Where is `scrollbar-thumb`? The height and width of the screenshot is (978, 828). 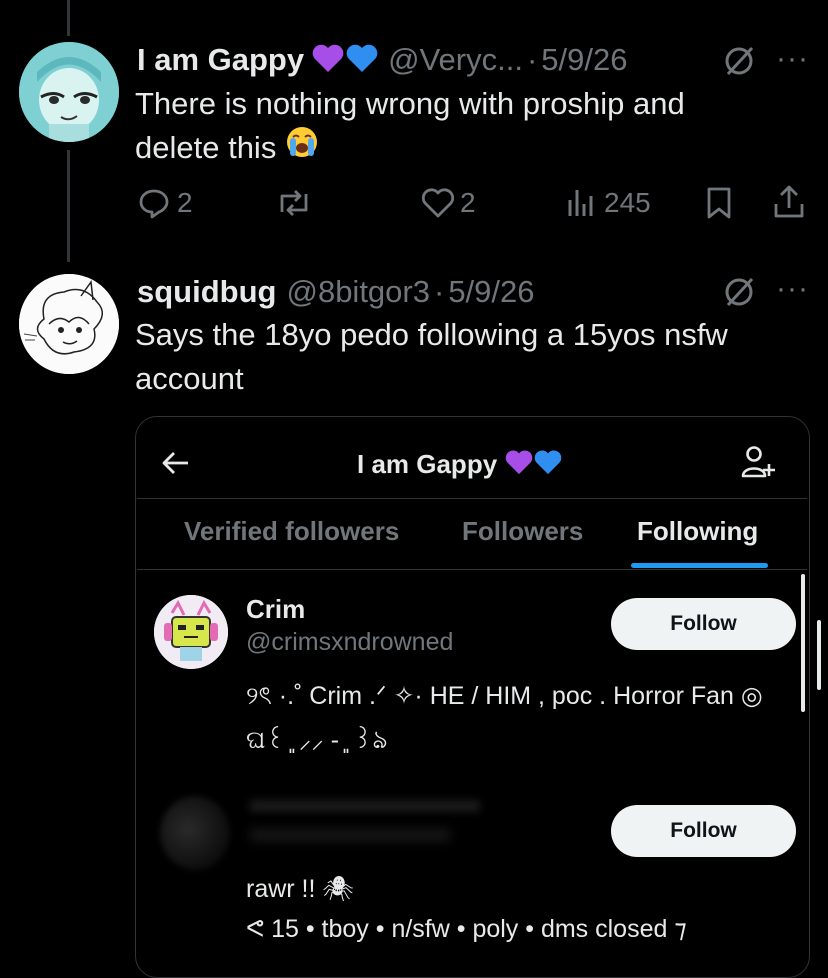 scrollbar-thumb is located at coordinates (803, 643).